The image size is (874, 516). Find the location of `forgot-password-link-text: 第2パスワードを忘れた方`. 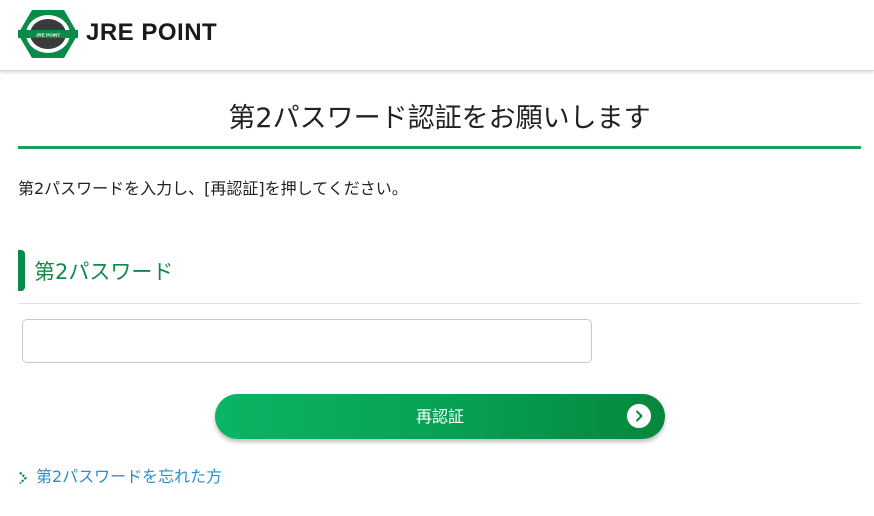

forgot-password-link-text: 第2パスワードを忘れた方 is located at coordinates (129, 476).